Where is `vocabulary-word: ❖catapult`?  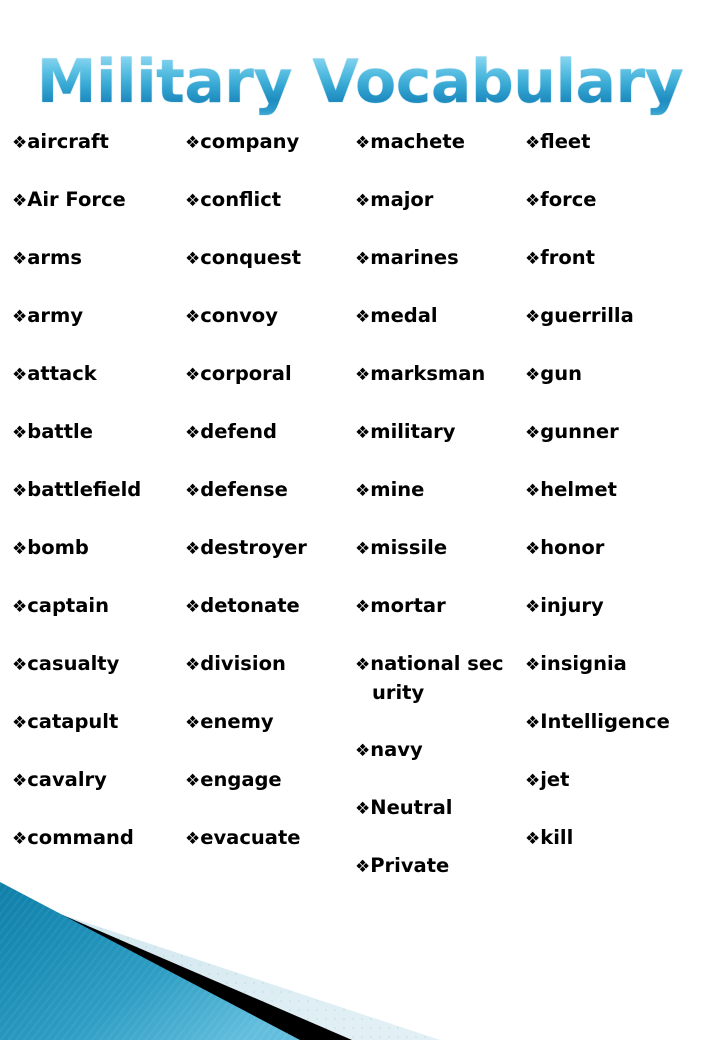
vocabulary-word: ❖catapult is located at coordinates (93, 722).